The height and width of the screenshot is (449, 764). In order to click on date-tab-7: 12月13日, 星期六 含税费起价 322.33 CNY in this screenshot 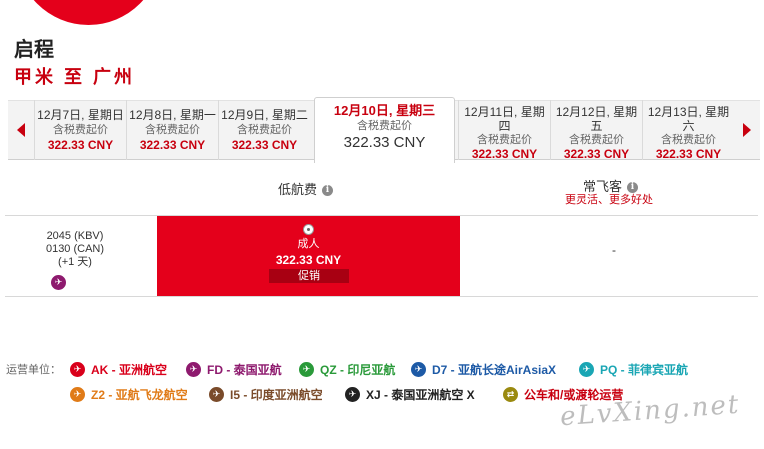, I will do `click(688, 130)`.